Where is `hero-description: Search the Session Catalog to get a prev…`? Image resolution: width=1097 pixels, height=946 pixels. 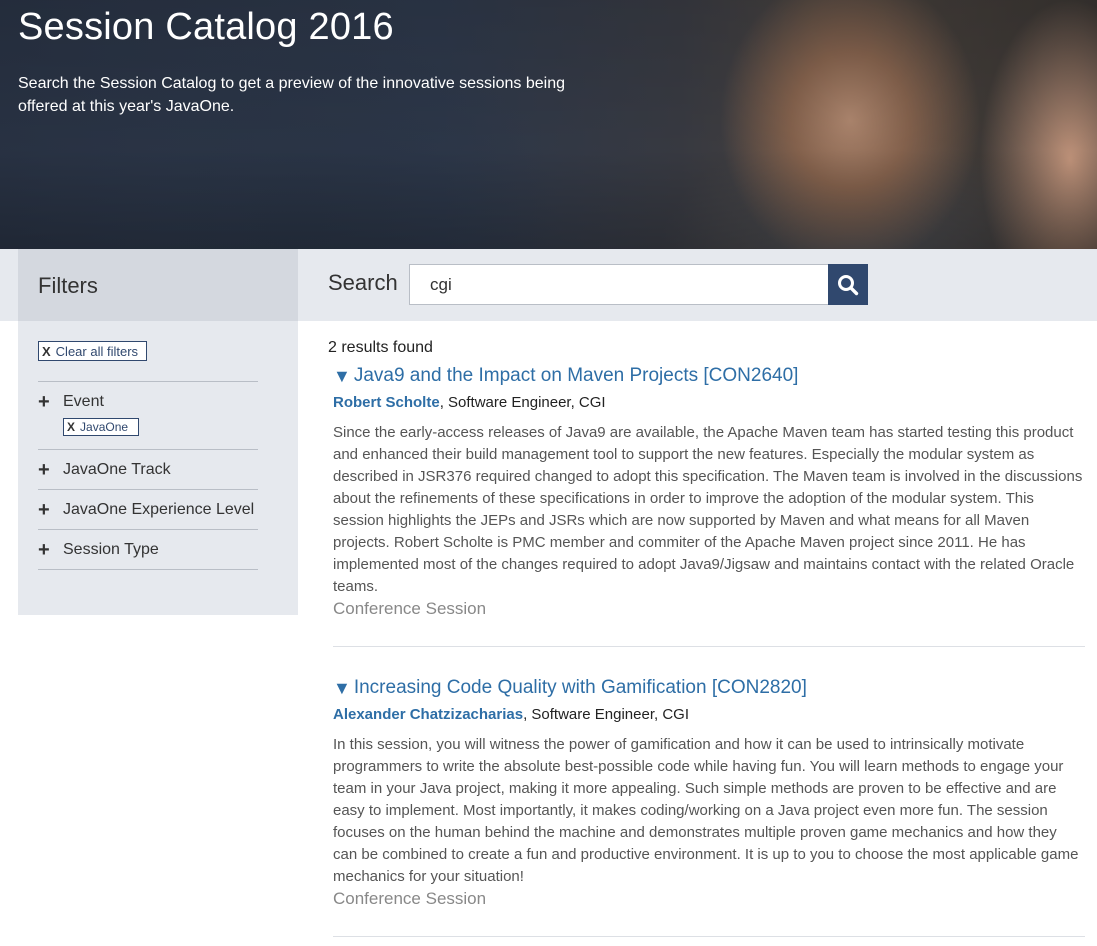 hero-description: Search the Session Catalog to get a prev… is located at coordinates (291, 95).